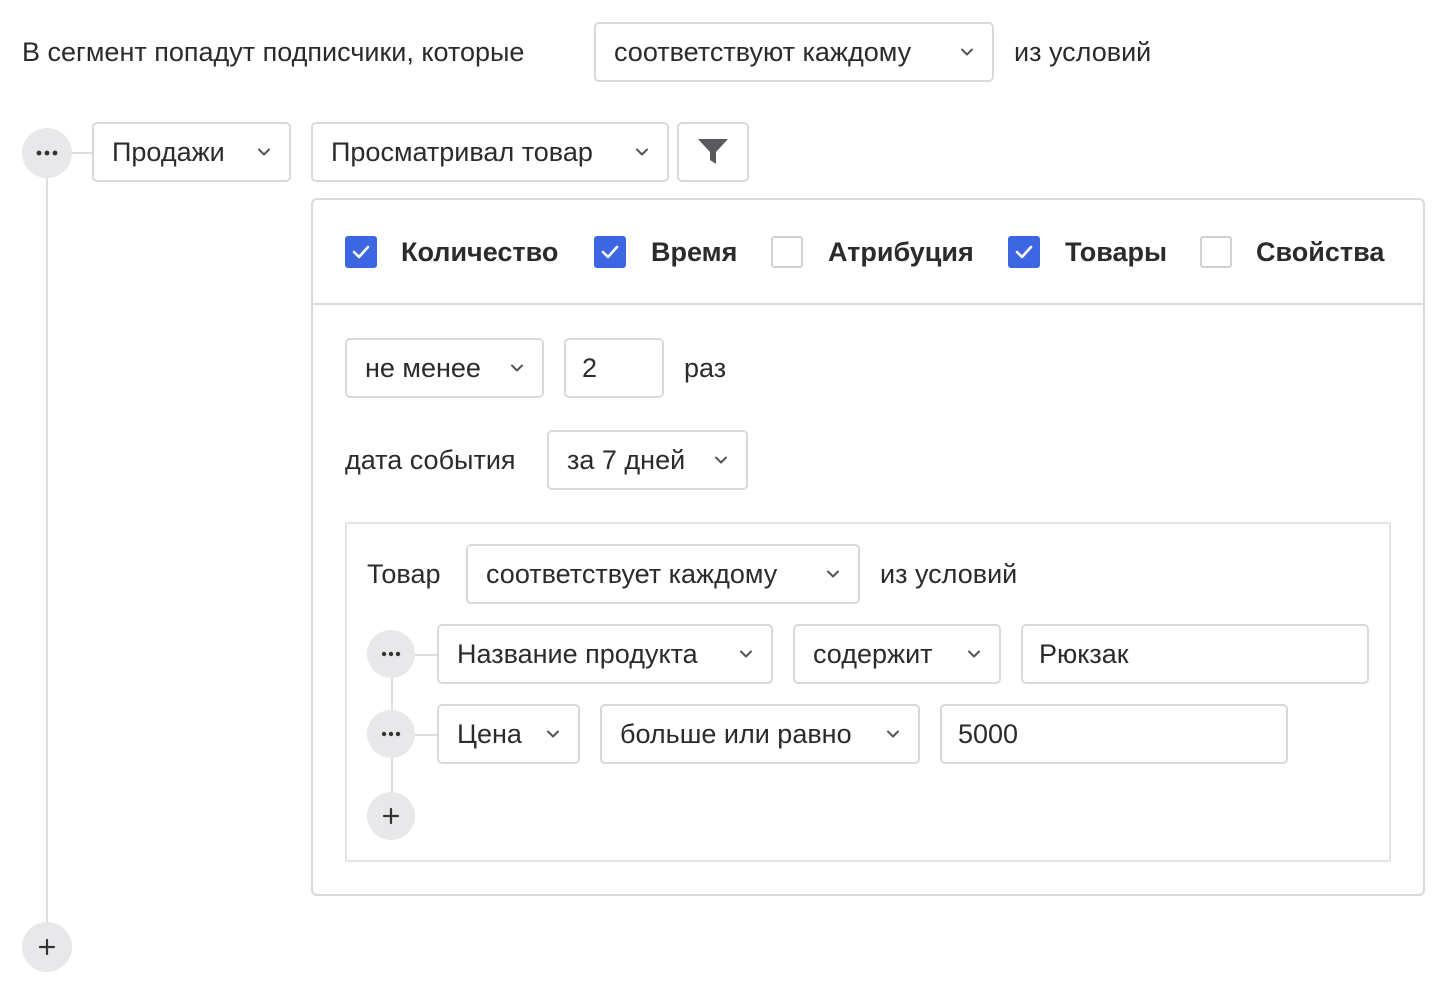 Image resolution: width=1456 pixels, height=990 pixels. Describe the element at coordinates (901, 252) in the screenshot. I see `checkbox-attribution-label: Атрибуция` at that location.